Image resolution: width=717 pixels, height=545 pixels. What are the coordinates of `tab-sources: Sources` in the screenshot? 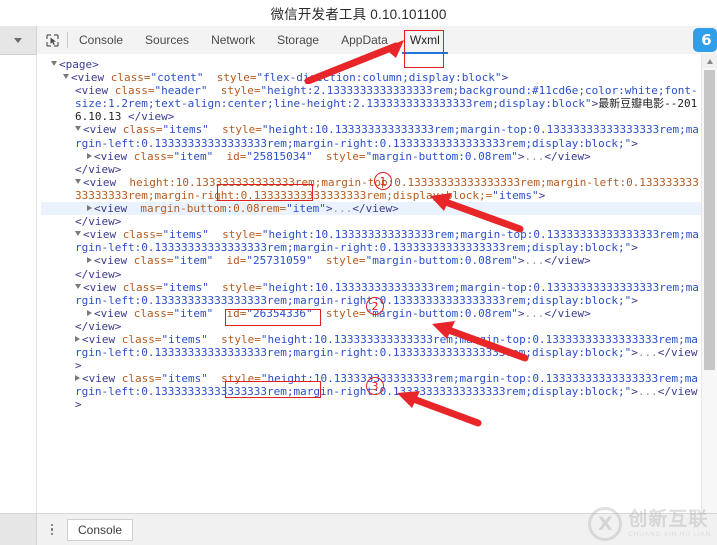 It's located at (167, 40).